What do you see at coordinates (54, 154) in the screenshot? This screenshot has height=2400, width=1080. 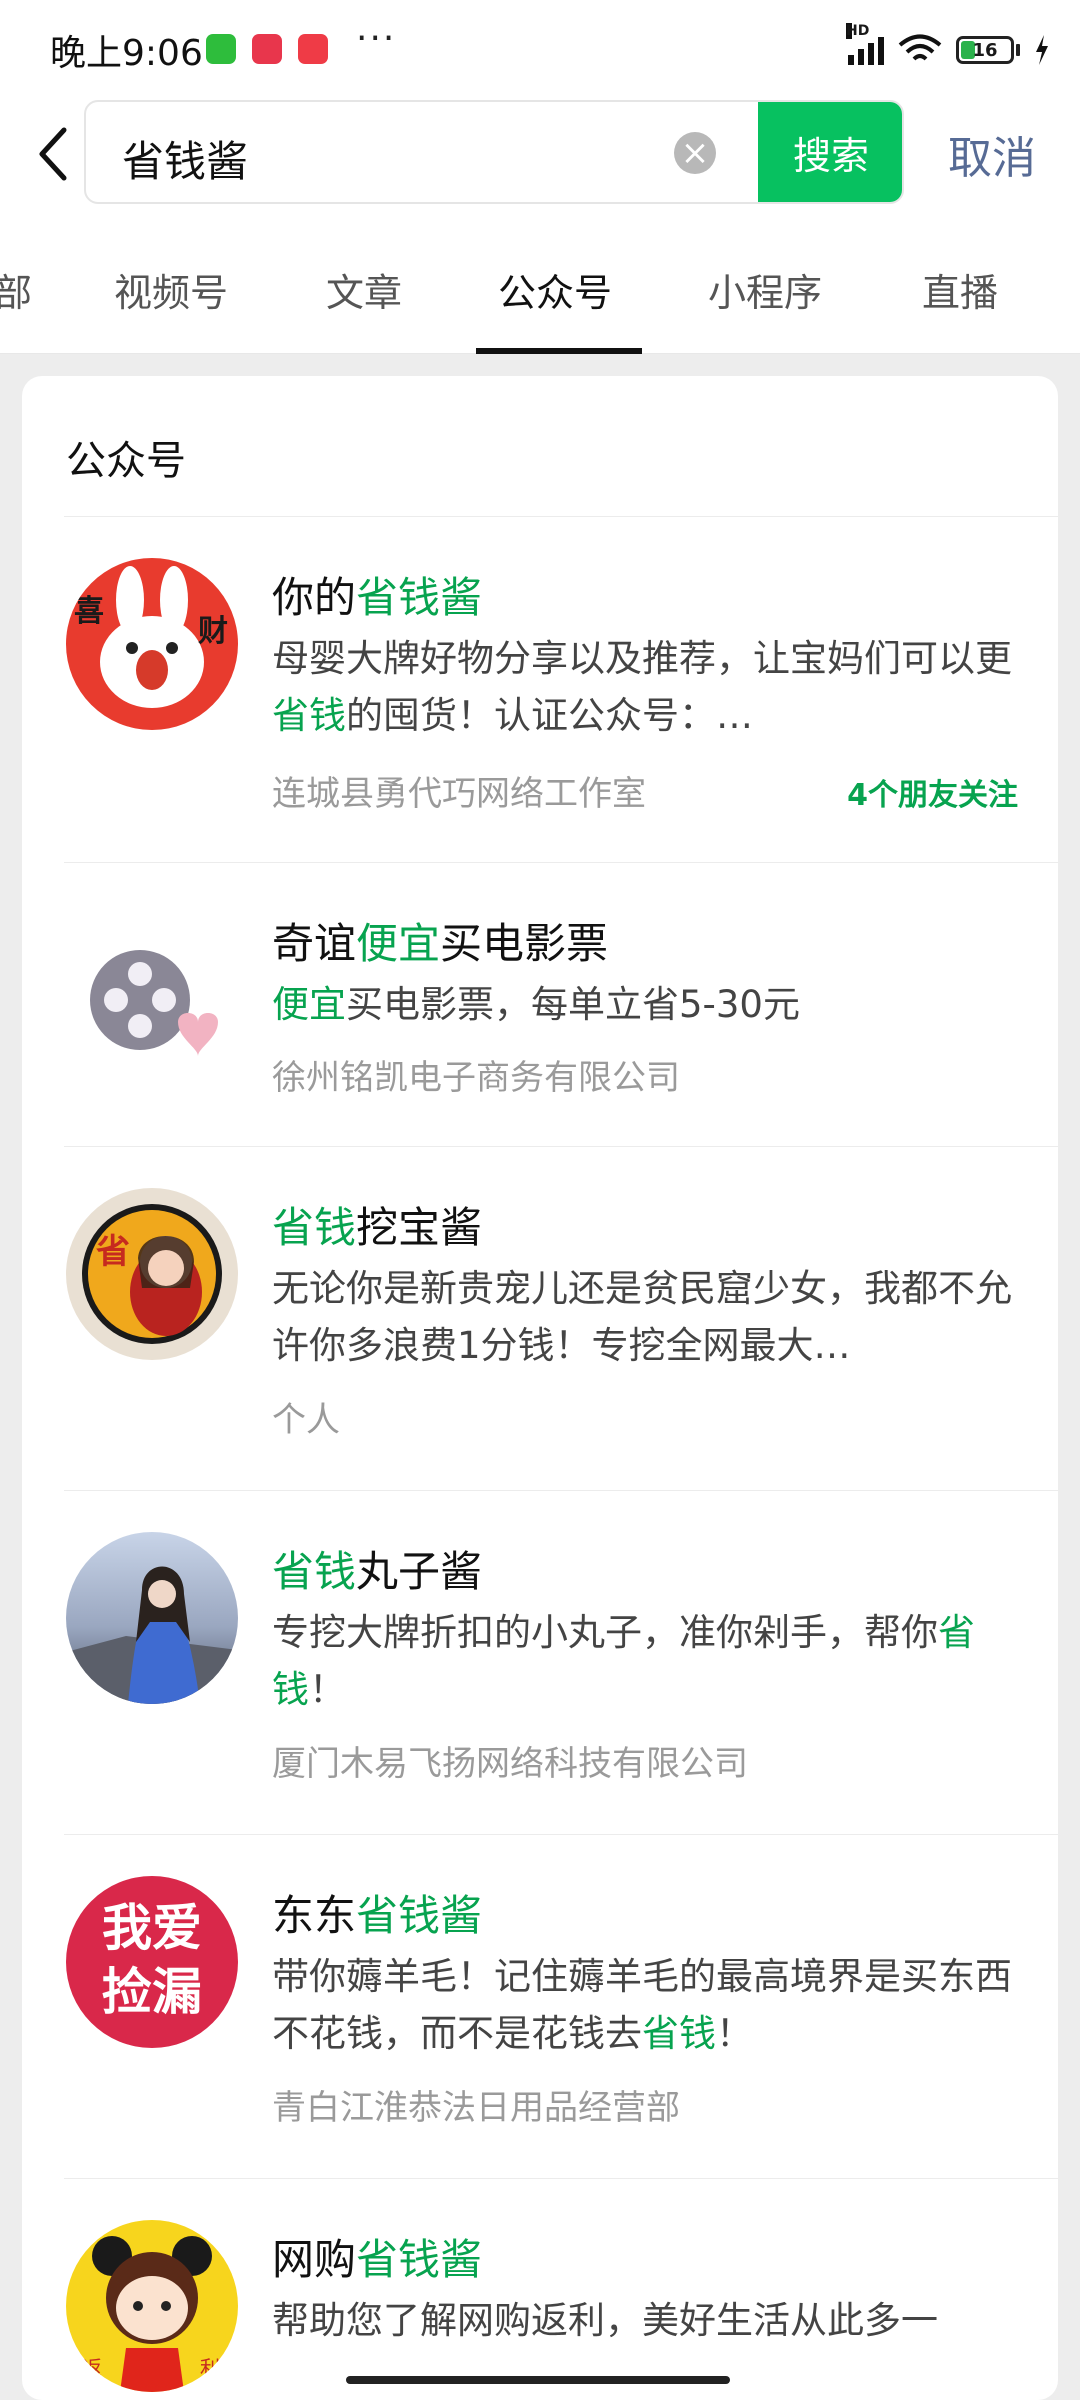 I see `chevron-left-icon` at bounding box center [54, 154].